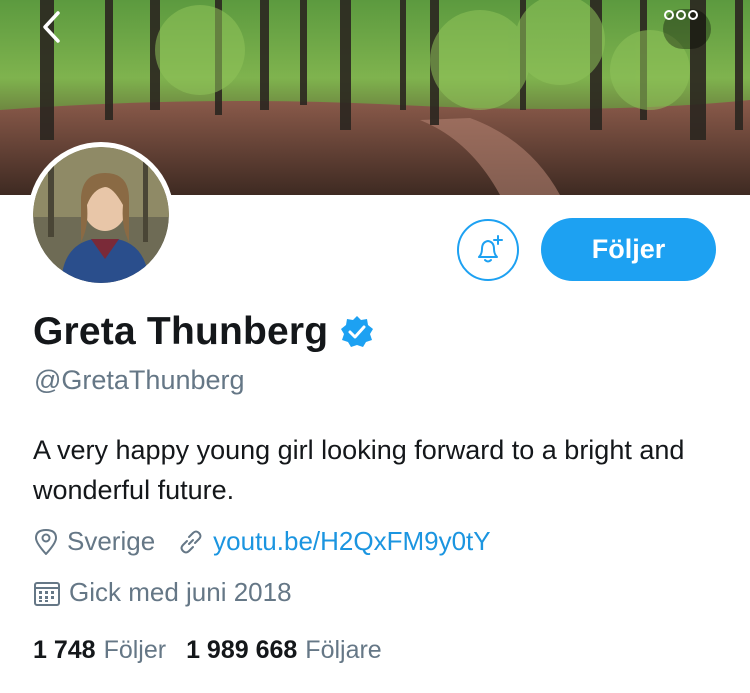 The width and height of the screenshot is (750, 693). I want to click on avatar-photo, so click(101, 215).